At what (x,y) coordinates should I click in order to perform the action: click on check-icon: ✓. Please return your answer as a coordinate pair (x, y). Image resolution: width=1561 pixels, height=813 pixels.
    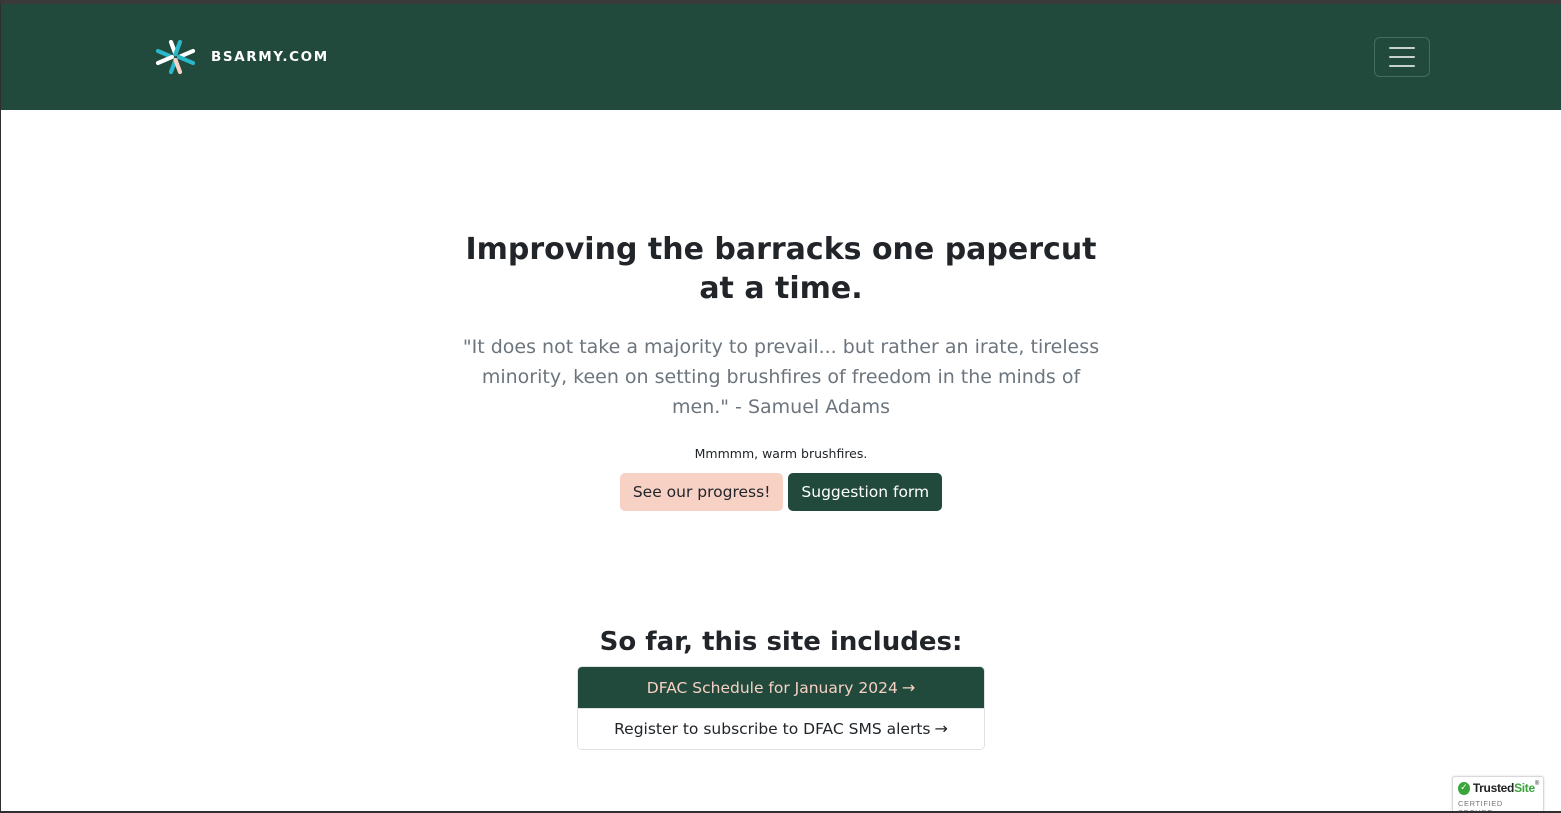
    Looking at the image, I should click on (1464, 788).